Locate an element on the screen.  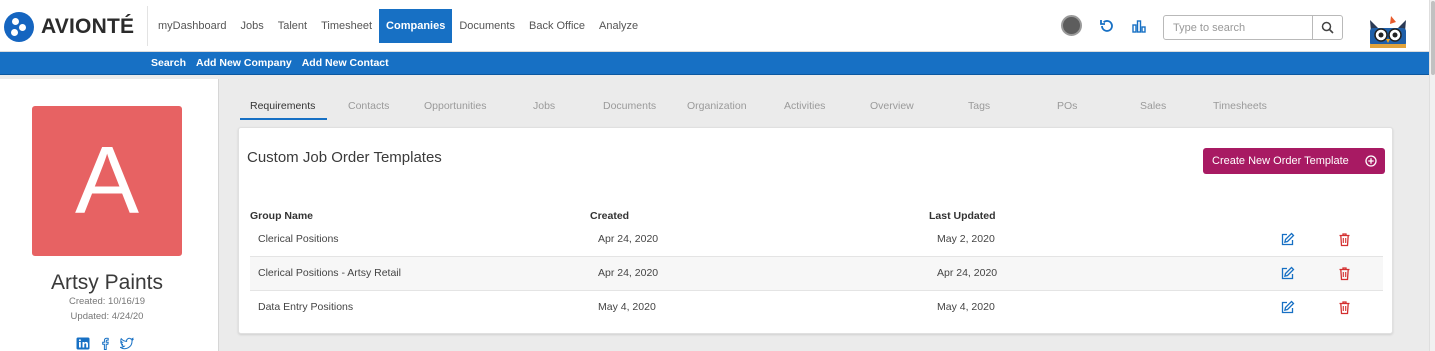
search-icon is located at coordinates (1327, 27).